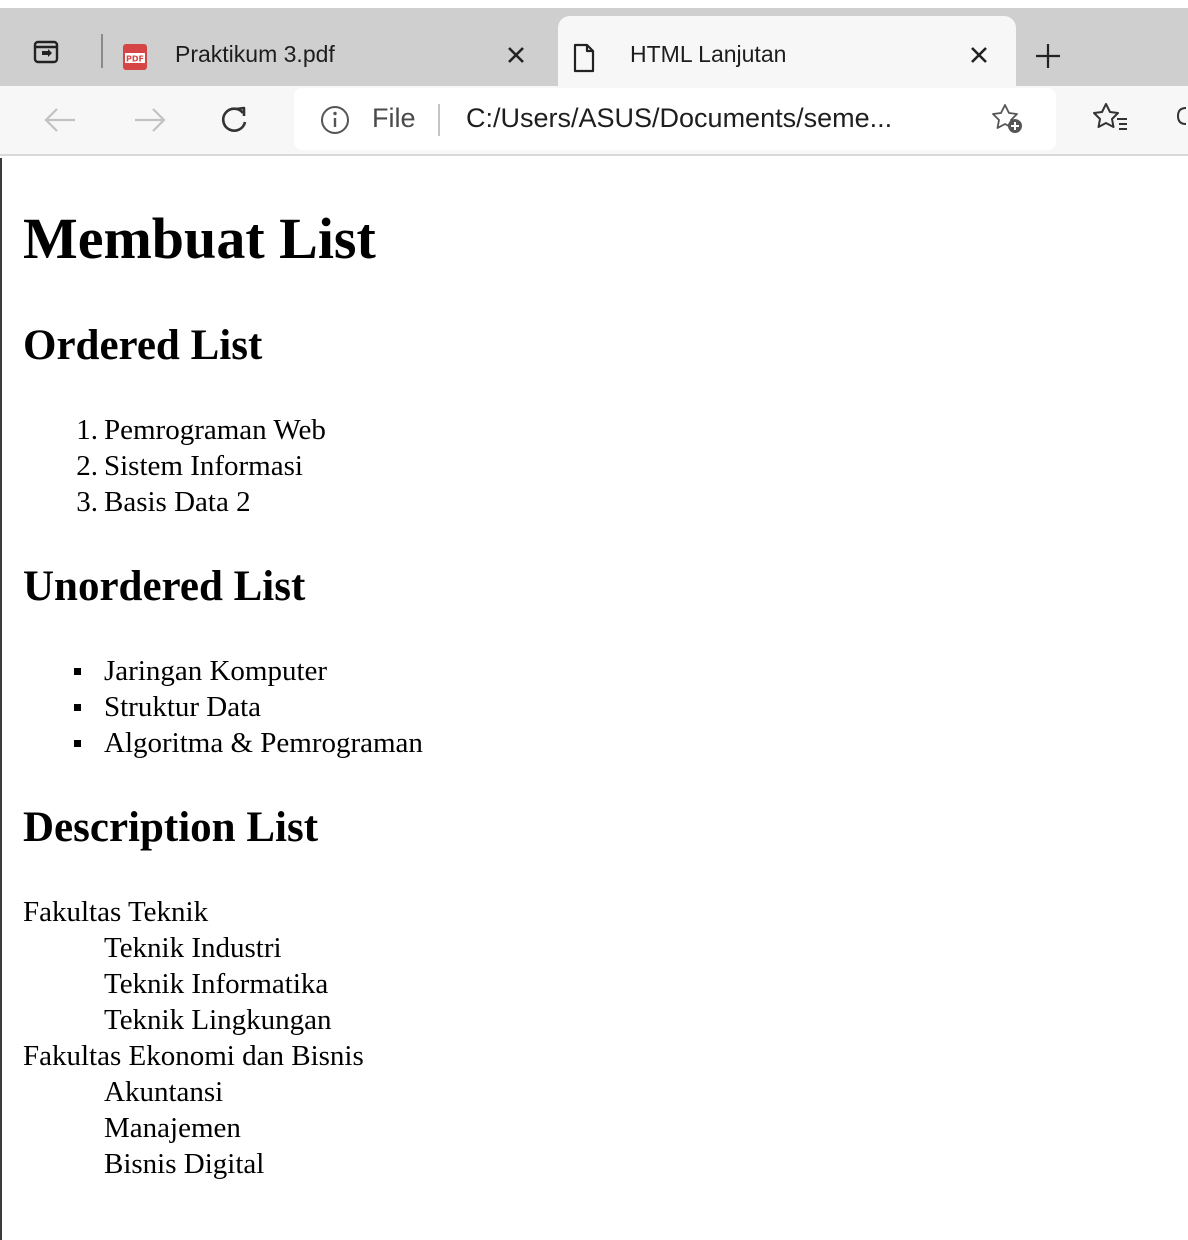 The height and width of the screenshot is (1240, 1188). What do you see at coordinates (218, 1020) in the screenshot?
I see `description-detail: Teknik Lingkungan` at bounding box center [218, 1020].